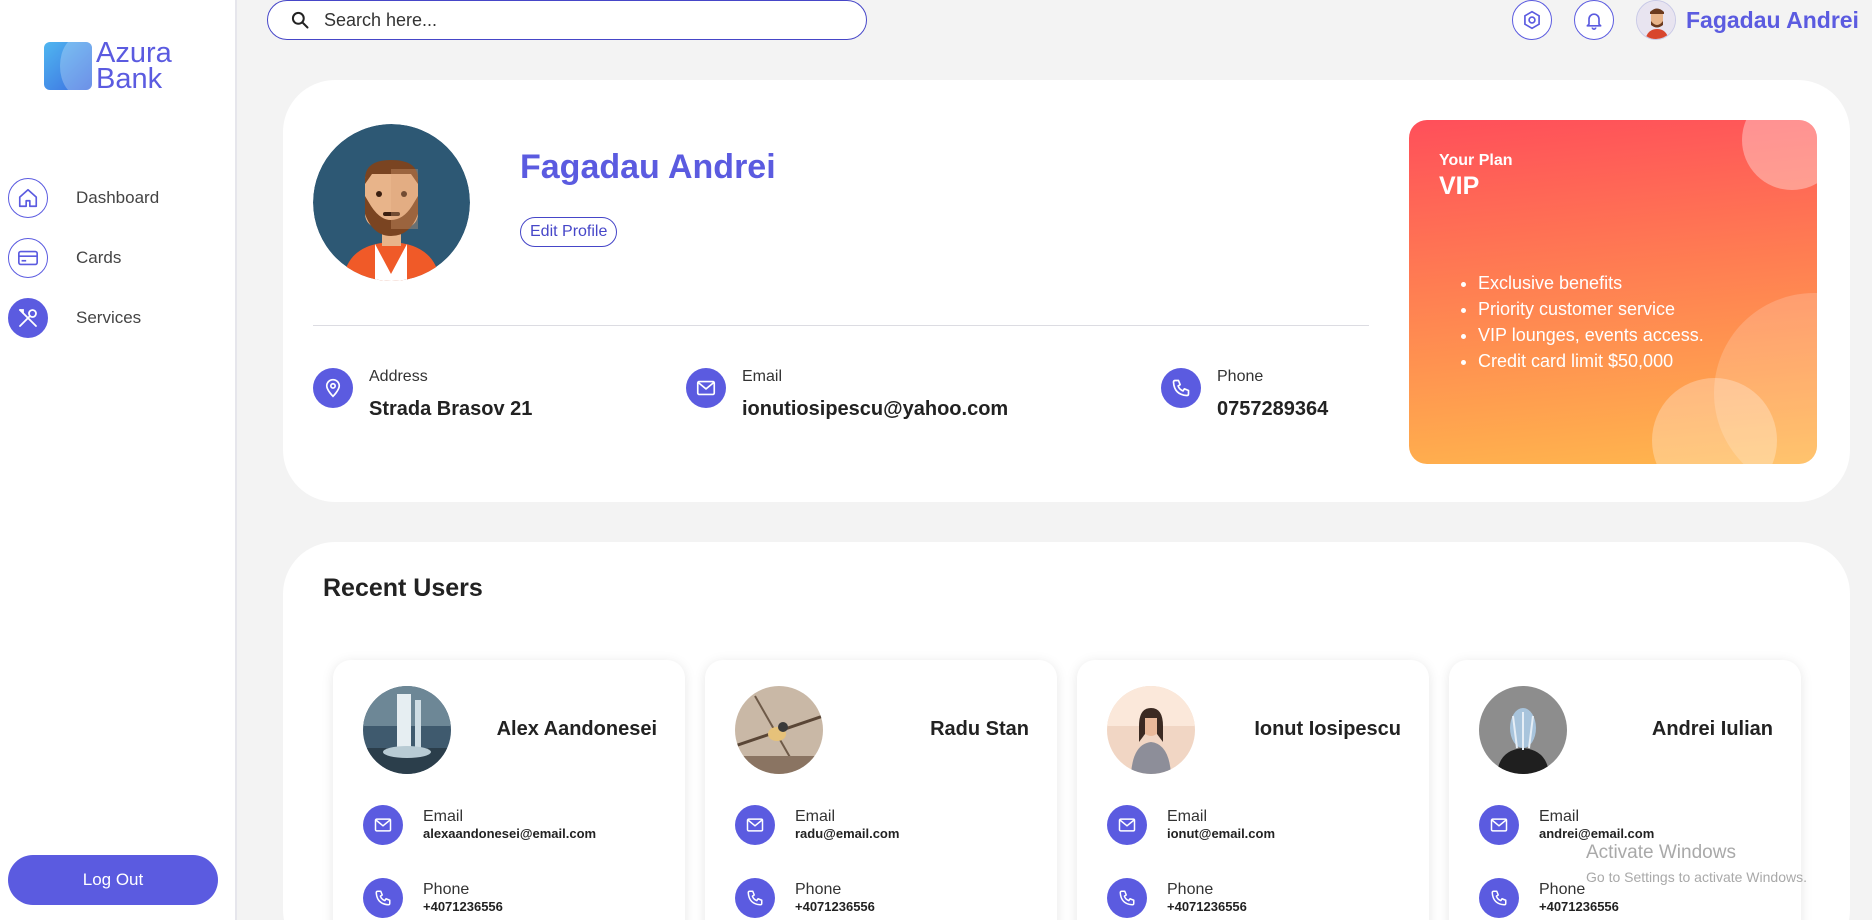  Describe the element at coordinates (451, 409) in the screenshot. I see `address-value: Strada Brasov 21` at that location.